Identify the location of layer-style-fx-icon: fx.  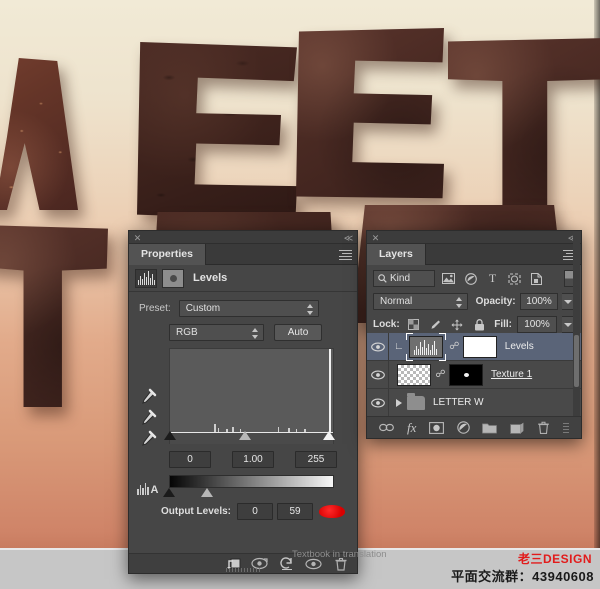
(411, 428).